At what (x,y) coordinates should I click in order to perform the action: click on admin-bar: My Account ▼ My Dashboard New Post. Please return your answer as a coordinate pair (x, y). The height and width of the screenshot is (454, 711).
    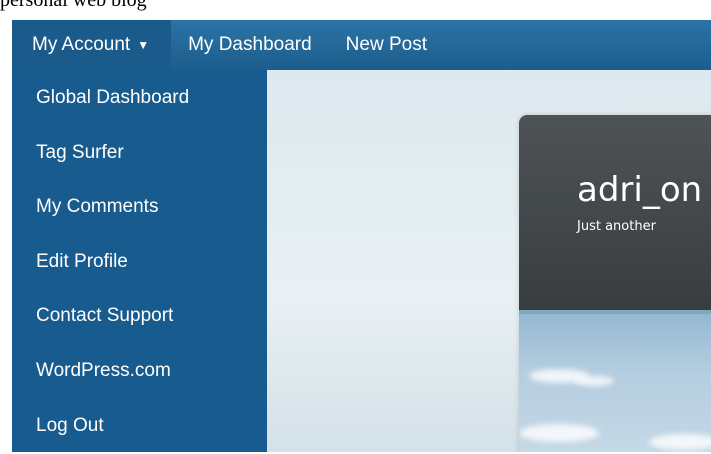
    Looking at the image, I should click on (361, 45).